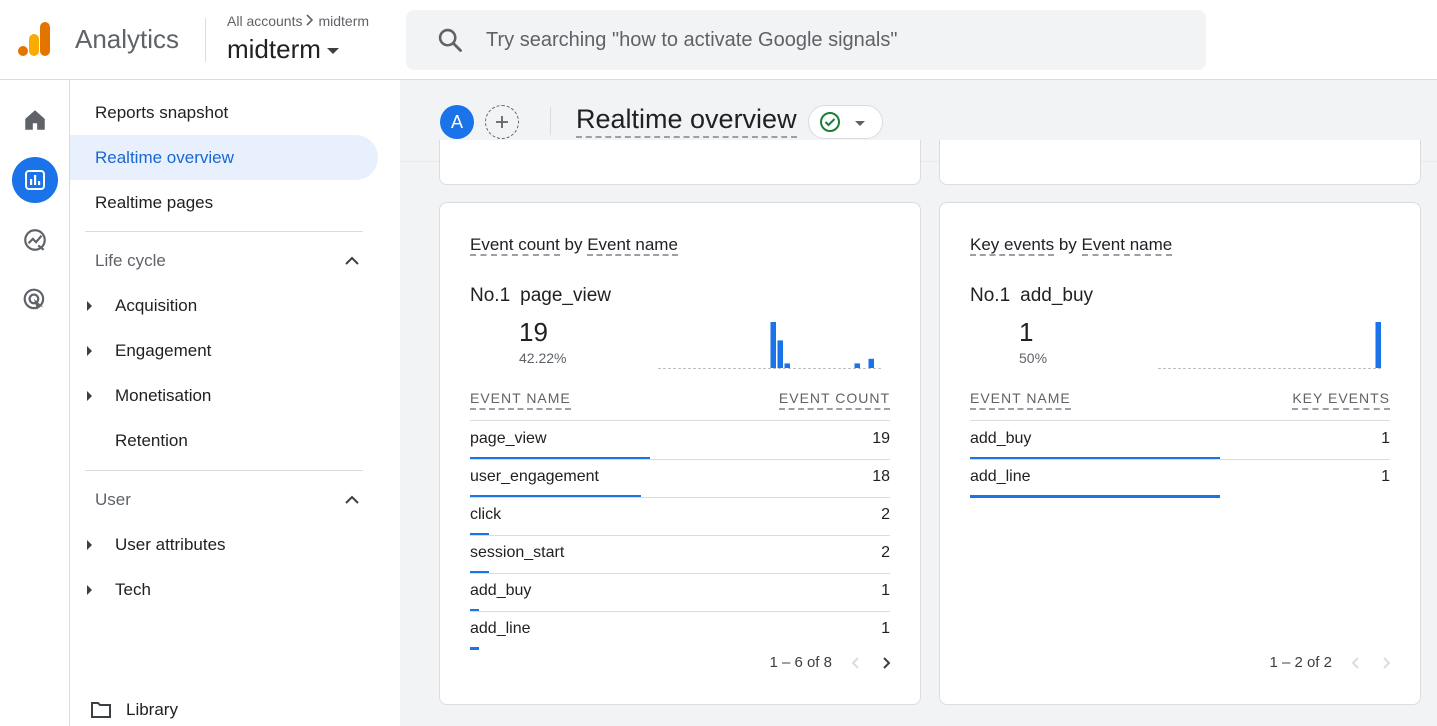 The height and width of the screenshot is (726, 1437). Describe the element at coordinates (680, 441) in the screenshot. I see `table-row: page_view 19` at that location.